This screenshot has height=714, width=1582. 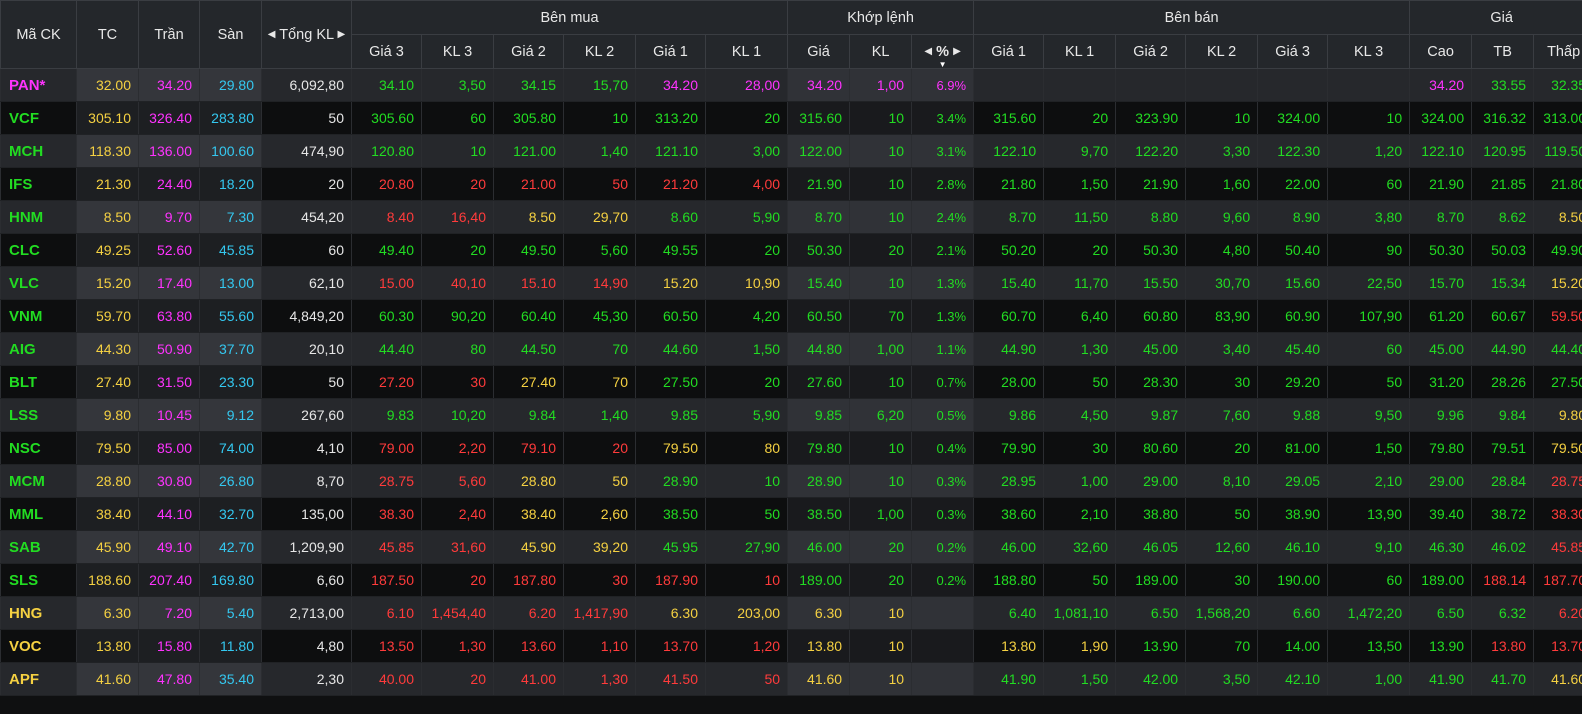 I want to click on col-header-sell-price3: Giá 3, so click(x=1293, y=51).